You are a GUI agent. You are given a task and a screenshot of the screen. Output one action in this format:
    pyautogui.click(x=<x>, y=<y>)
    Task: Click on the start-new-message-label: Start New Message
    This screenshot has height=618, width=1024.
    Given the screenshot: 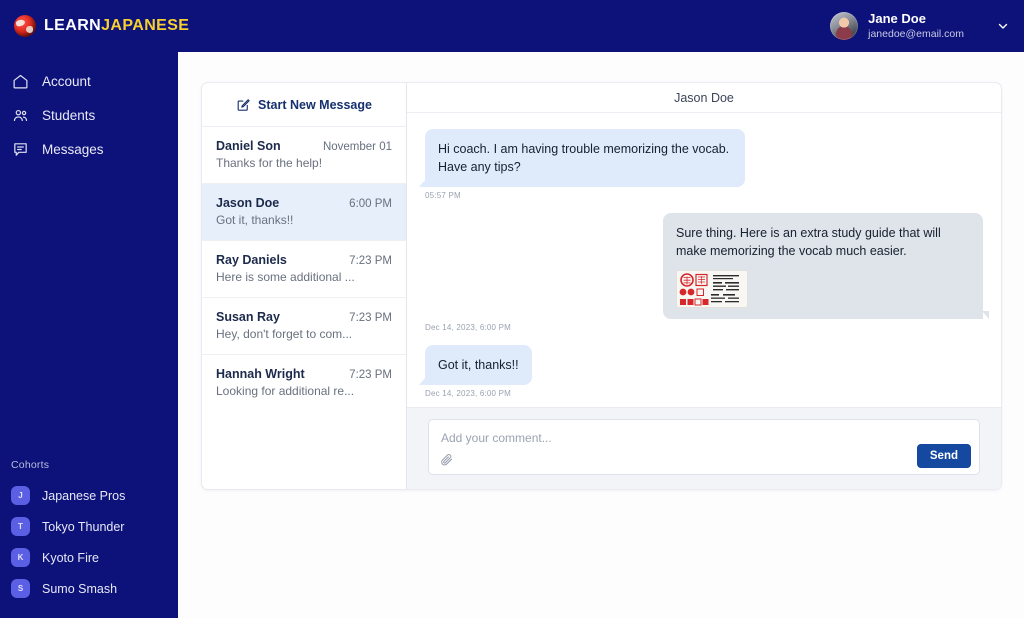 What is the action you would take?
    pyautogui.click(x=315, y=104)
    